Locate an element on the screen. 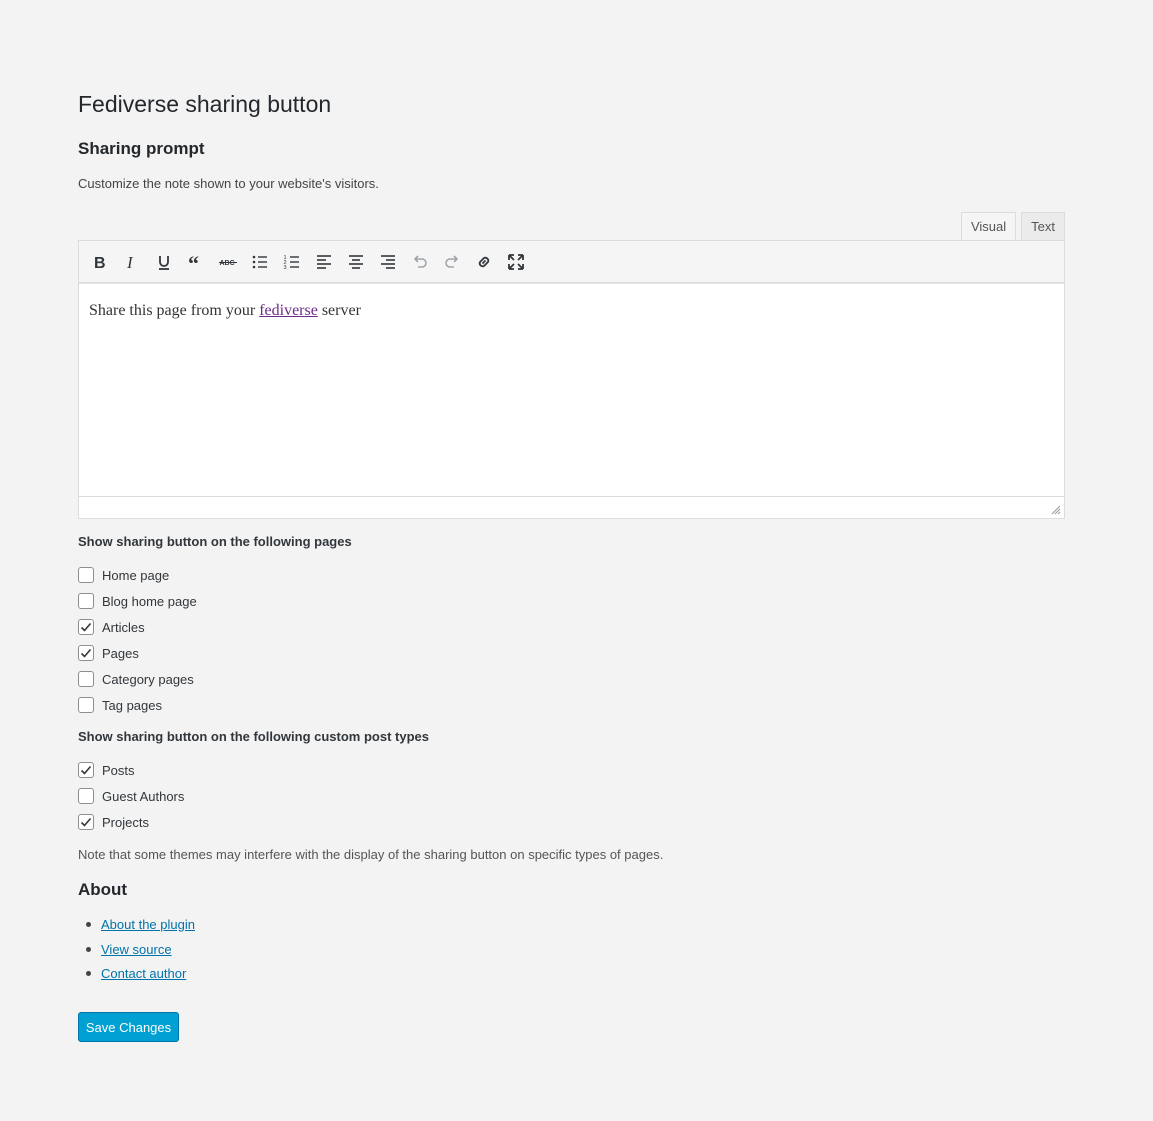 This screenshot has width=1153, height=1121. checkbox-row: Tag pages is located at coordinates (120, 705).